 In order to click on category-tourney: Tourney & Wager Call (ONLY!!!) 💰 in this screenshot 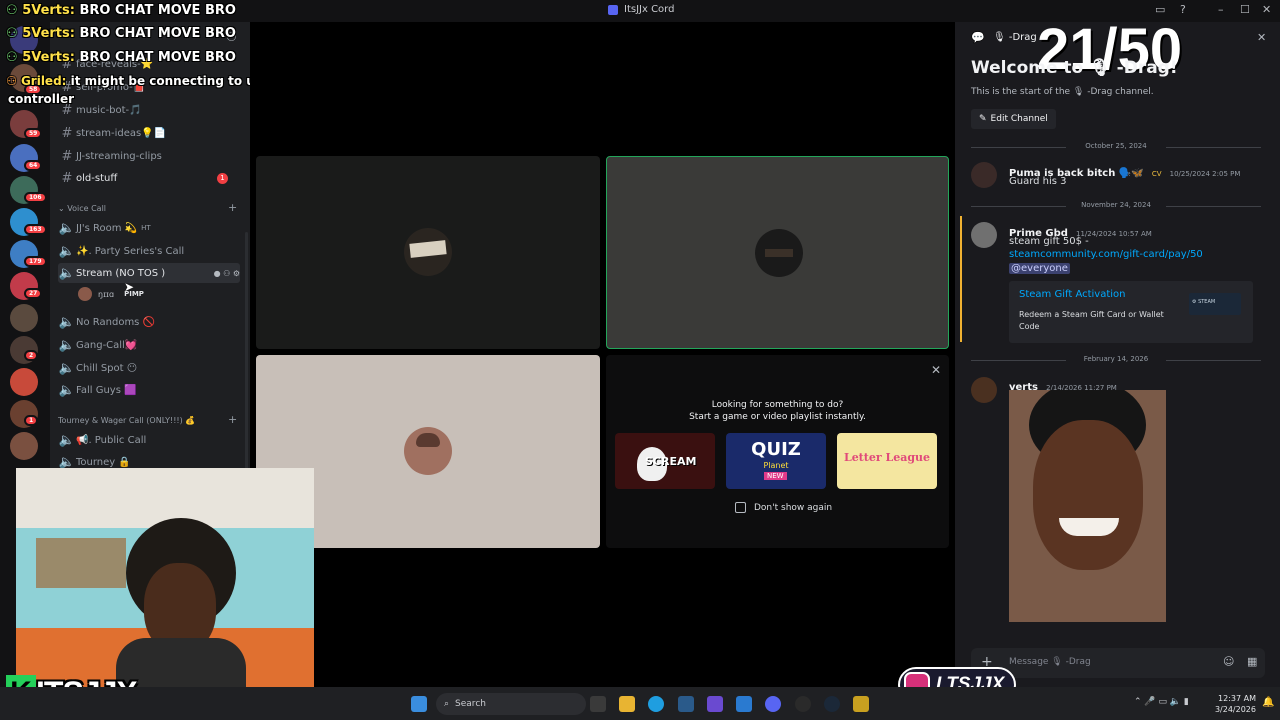, I will do `click(126, 420)`.